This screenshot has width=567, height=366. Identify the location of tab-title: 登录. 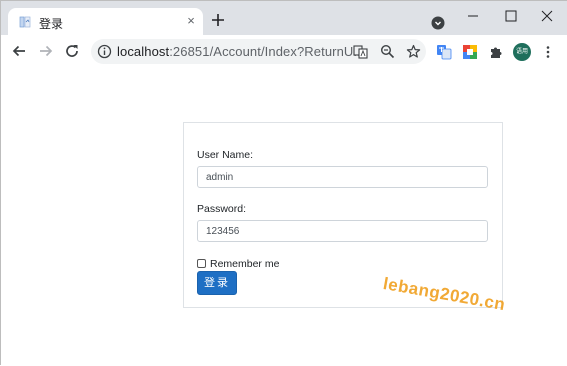
(51, 24).